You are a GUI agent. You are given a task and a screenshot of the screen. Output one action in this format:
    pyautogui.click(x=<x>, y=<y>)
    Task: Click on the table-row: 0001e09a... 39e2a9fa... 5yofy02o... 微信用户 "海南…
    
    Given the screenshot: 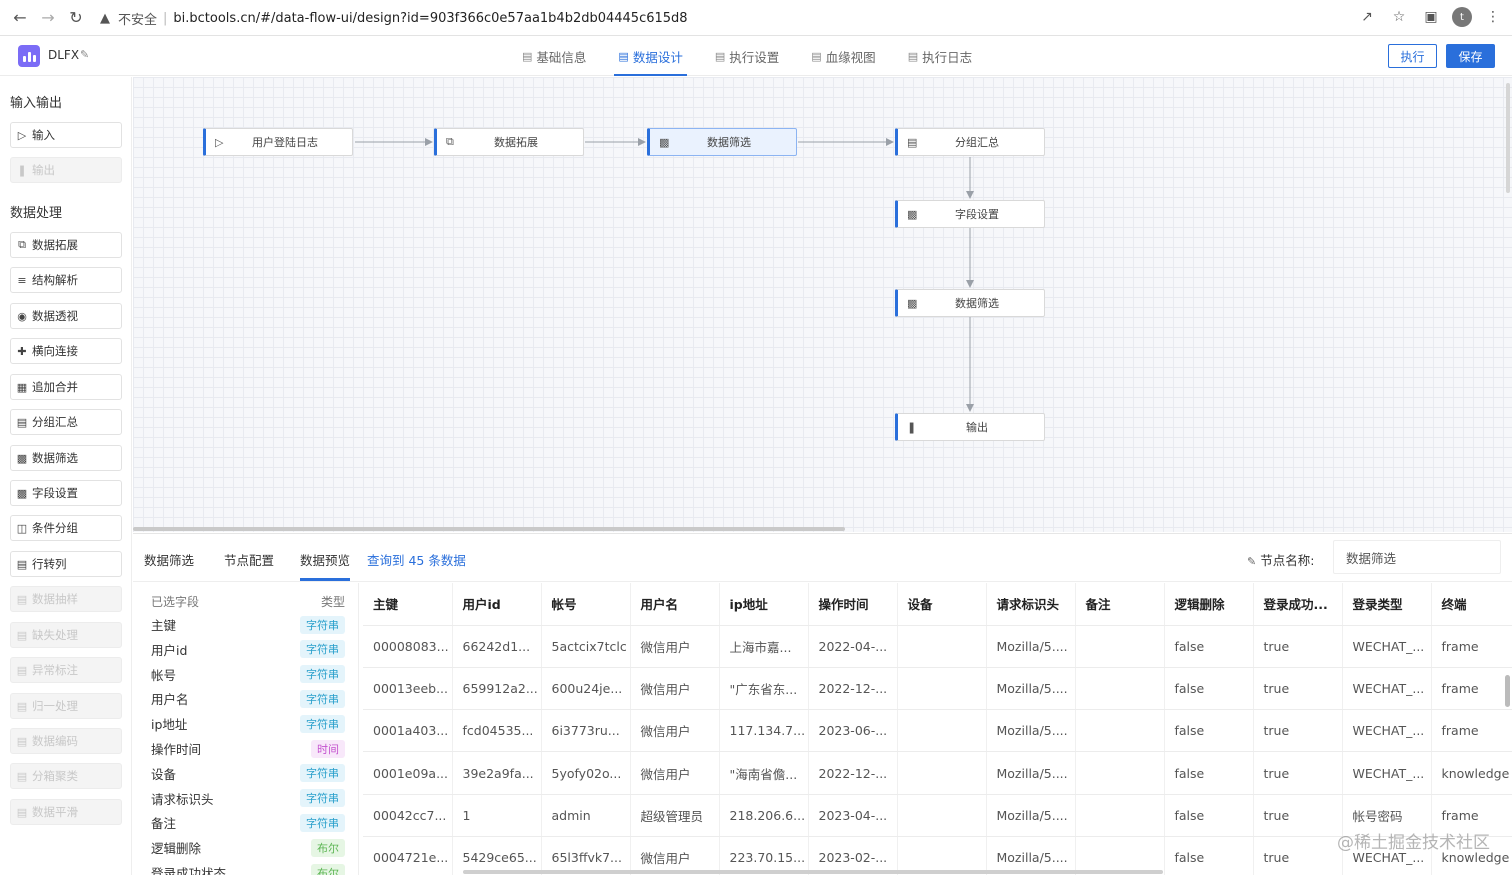 What is the action you would take?
    pyautogui.click(x=937, y=773)
    